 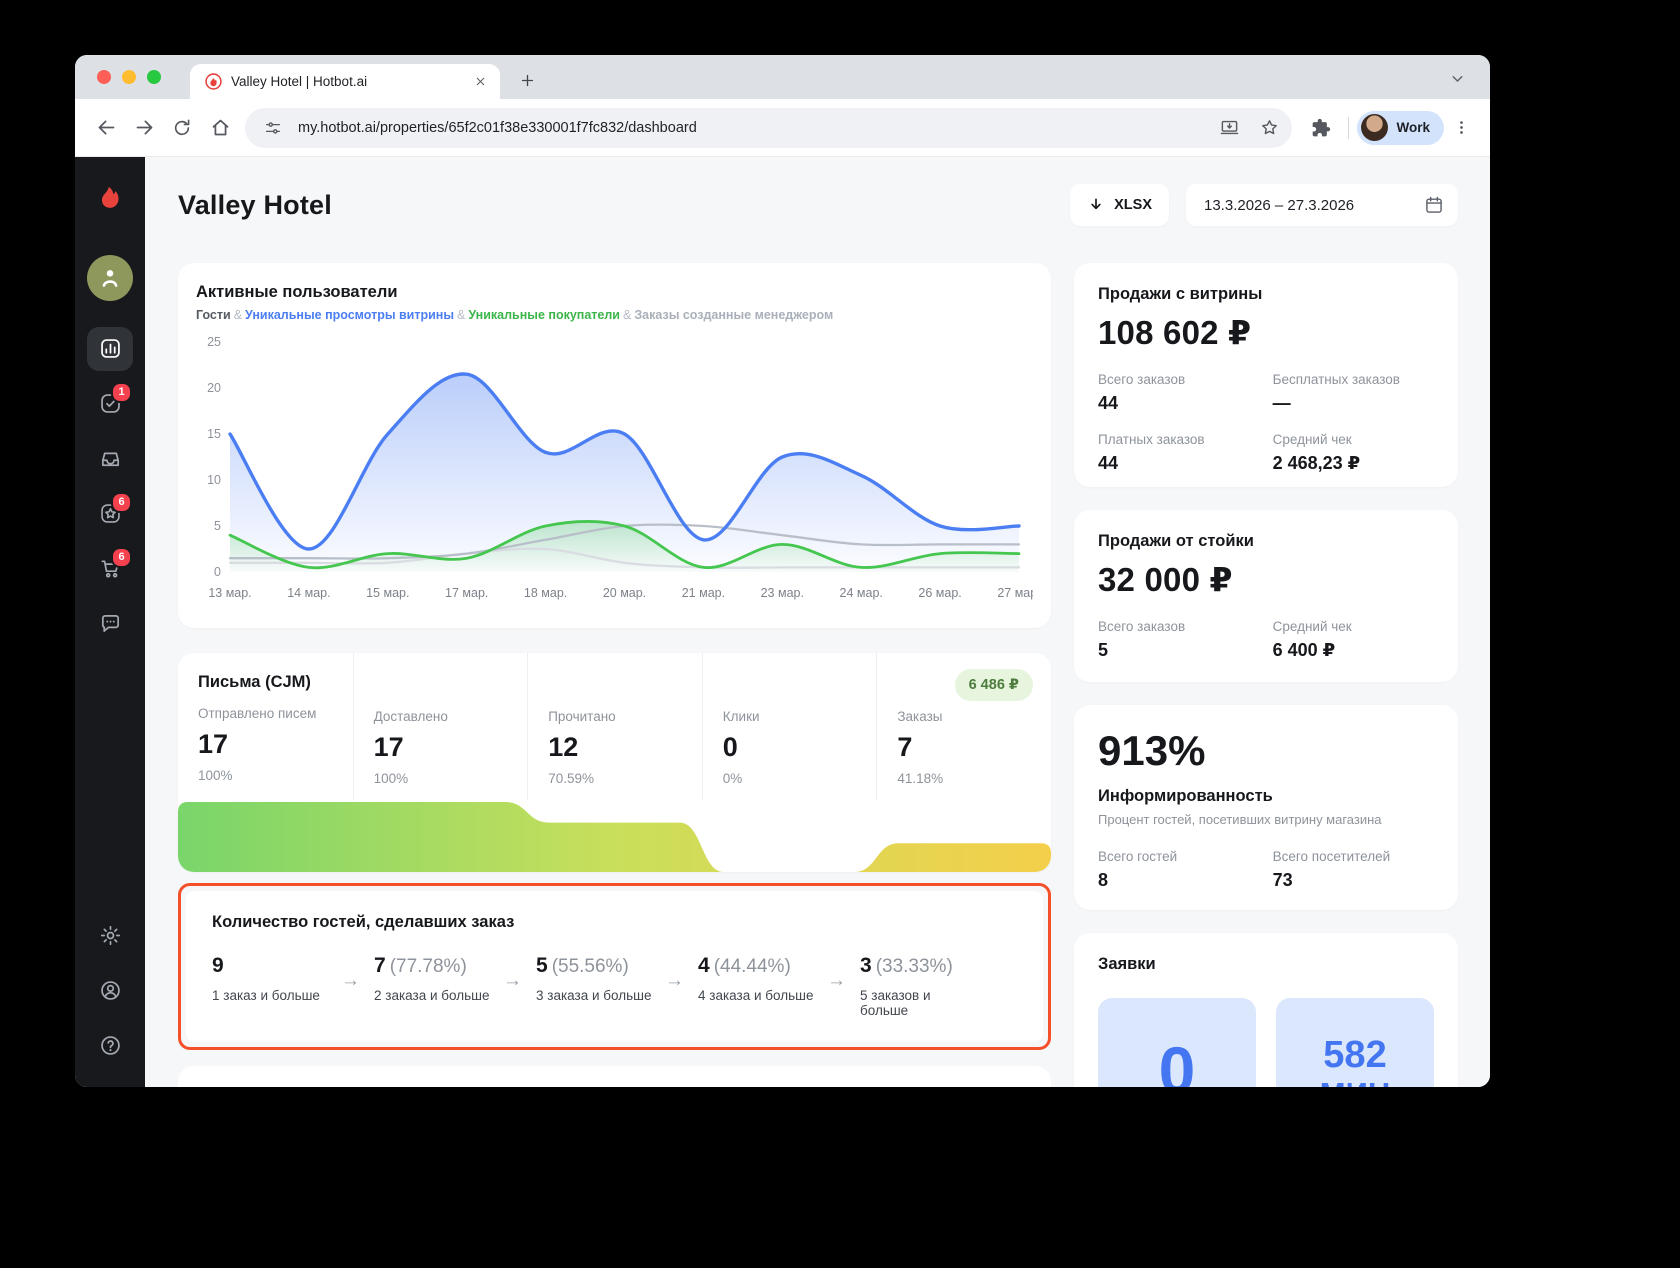 I want to click on chat-icon, so click(x=110, y=623).